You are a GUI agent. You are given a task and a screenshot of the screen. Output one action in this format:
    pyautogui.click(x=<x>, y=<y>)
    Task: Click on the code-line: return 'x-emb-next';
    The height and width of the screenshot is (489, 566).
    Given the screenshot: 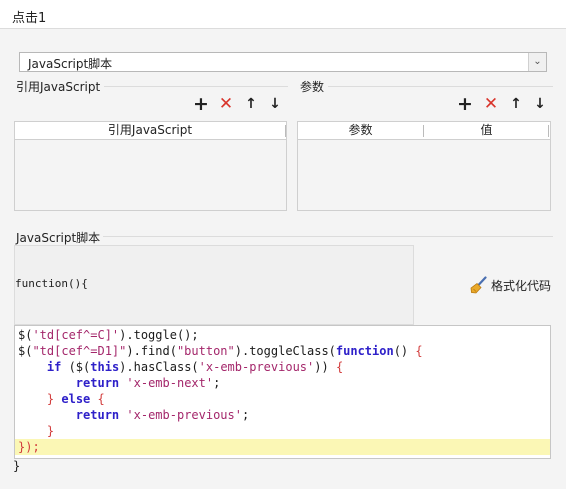 What is the action you would take?
    pyautogui.click(x=282, y=383)
    